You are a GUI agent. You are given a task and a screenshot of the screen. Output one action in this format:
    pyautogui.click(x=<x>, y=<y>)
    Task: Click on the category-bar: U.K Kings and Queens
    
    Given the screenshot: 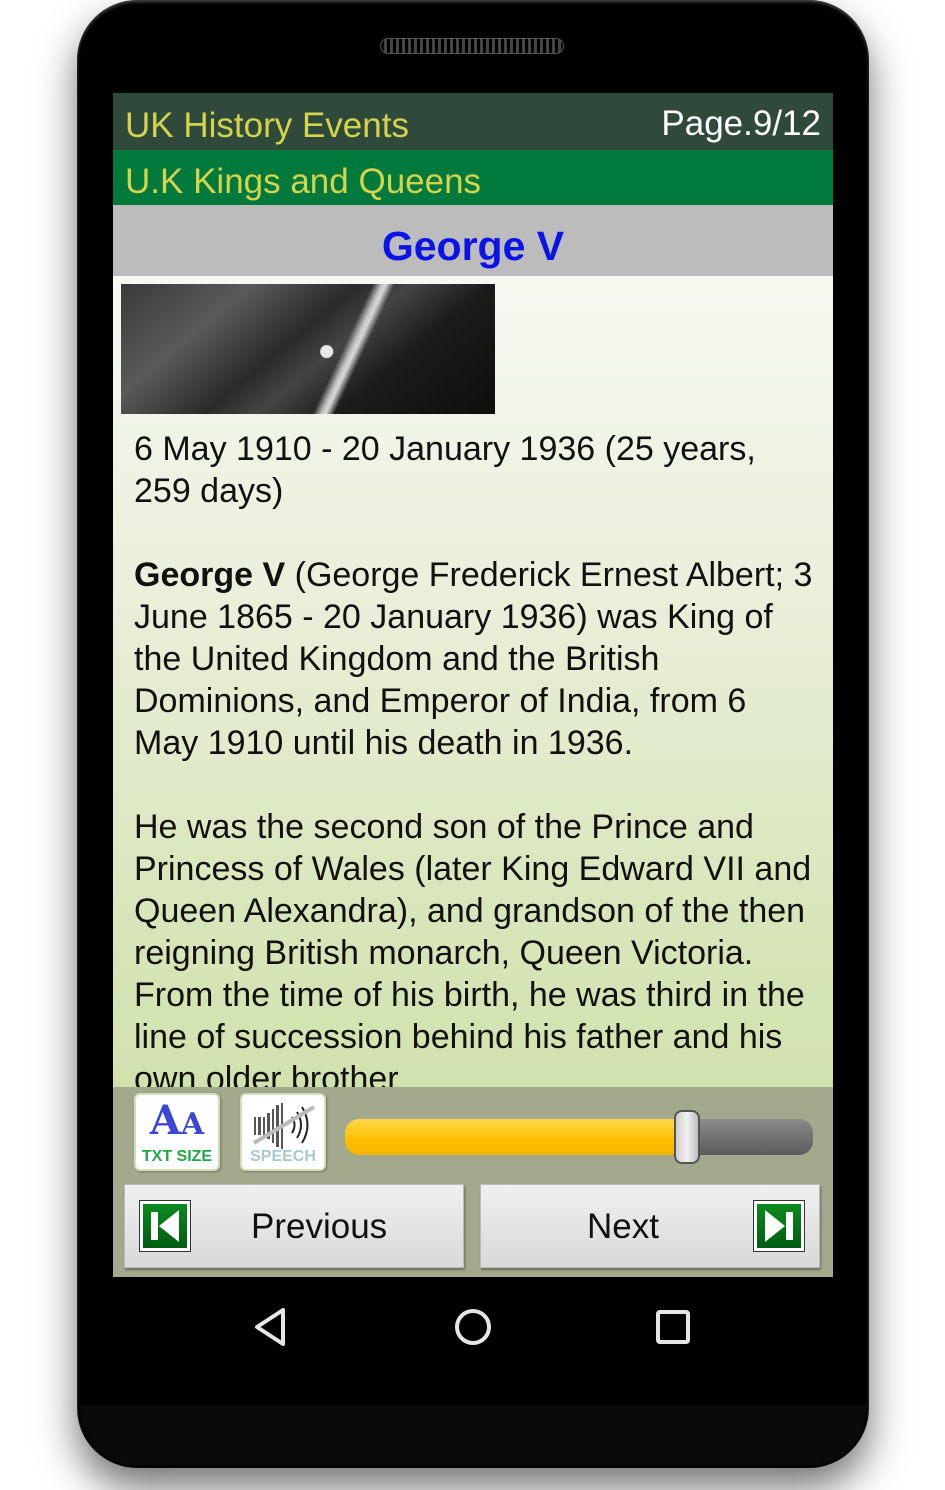 What is the action you would take?
    pyautogui.click(x=473, y=177)
    